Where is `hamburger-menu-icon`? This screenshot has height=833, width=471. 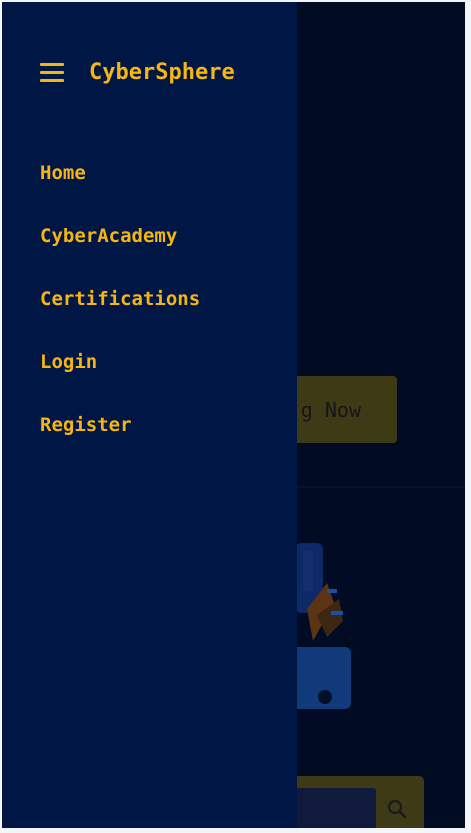 hamburger-menu-icon is located at coordinates (52, 72).